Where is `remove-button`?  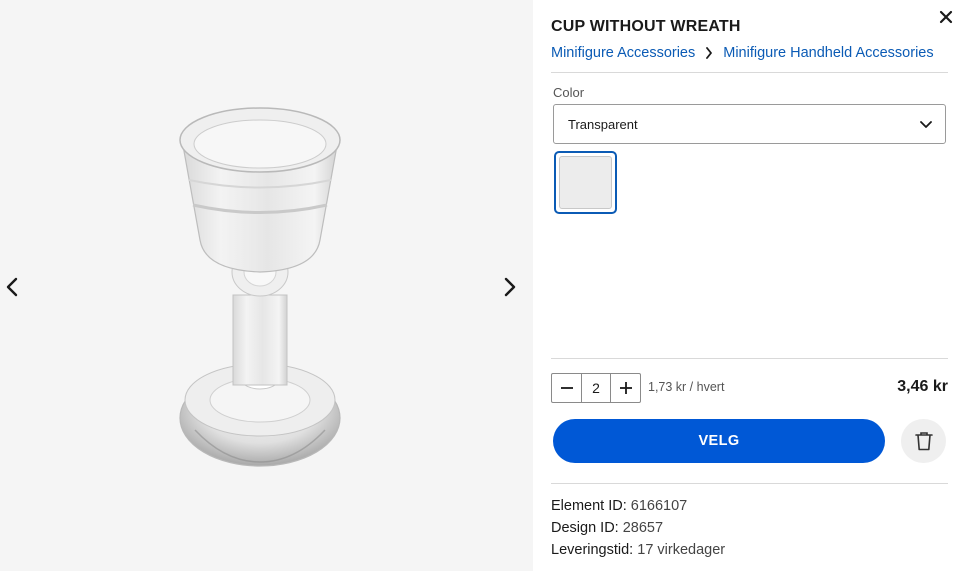
remove-button is located at coordinates (923, 441).